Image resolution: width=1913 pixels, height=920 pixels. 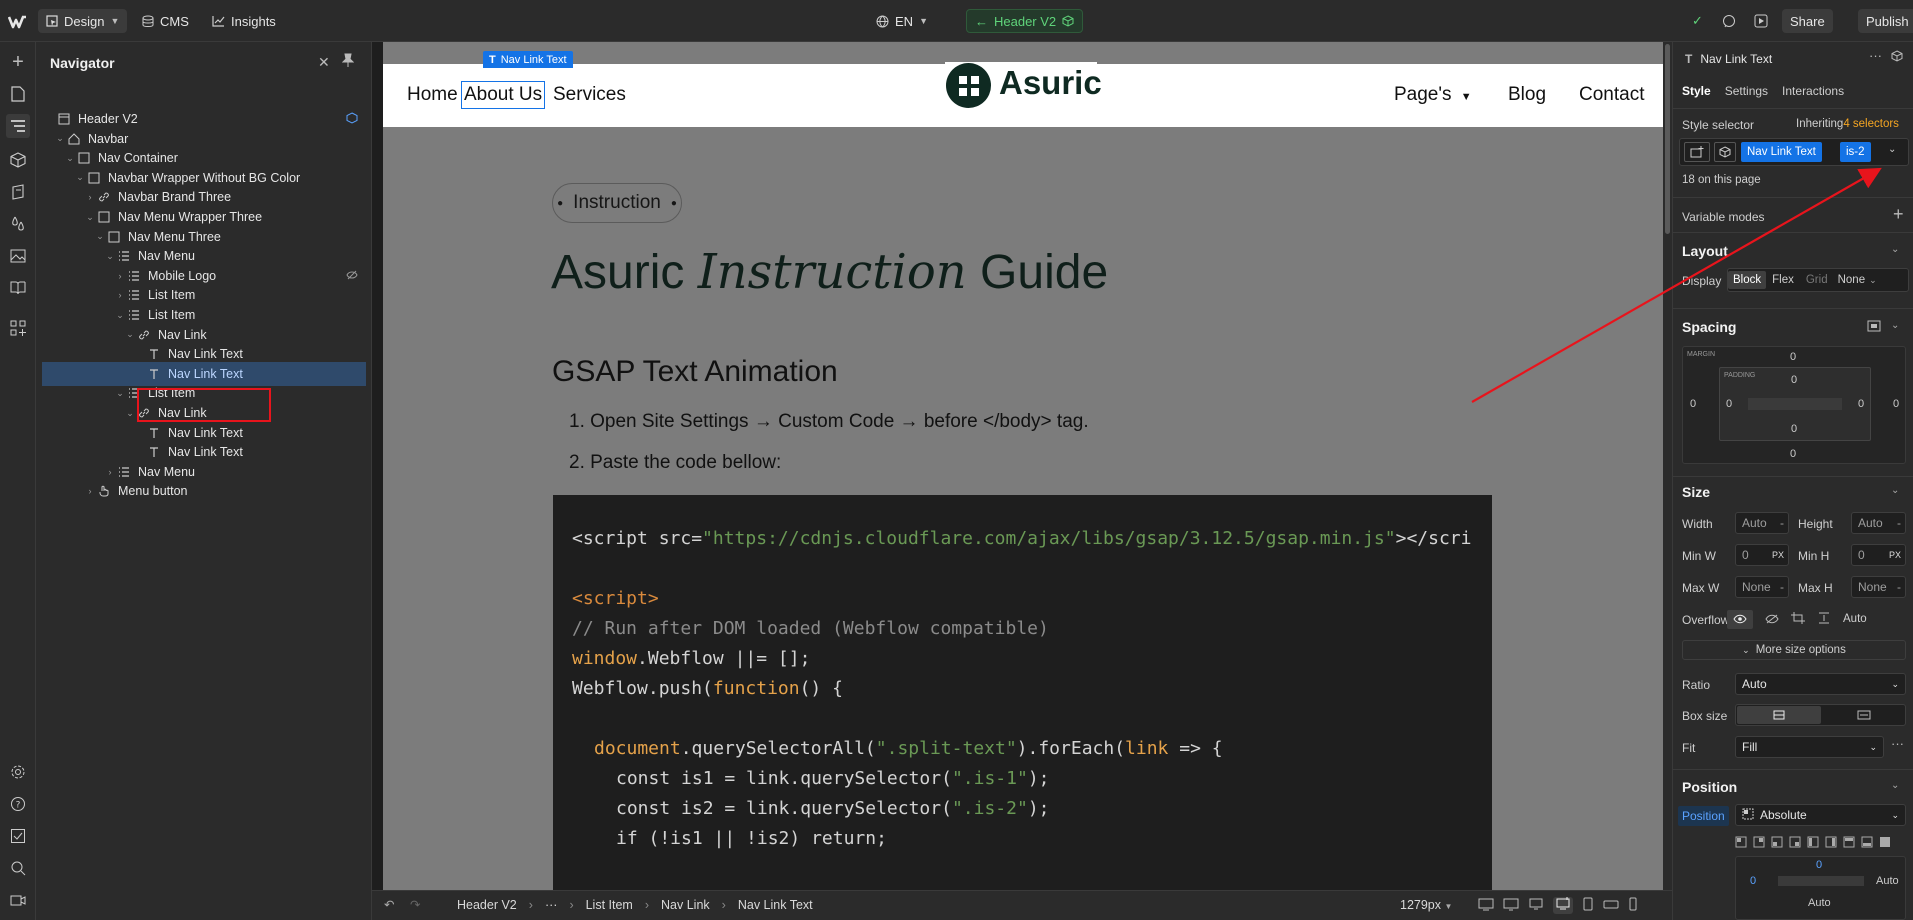 What do you see at coordinates (1809, 747) in the screenshot?
I see `fit-select: Fill ⌄` at bounding box center [1809, 747].